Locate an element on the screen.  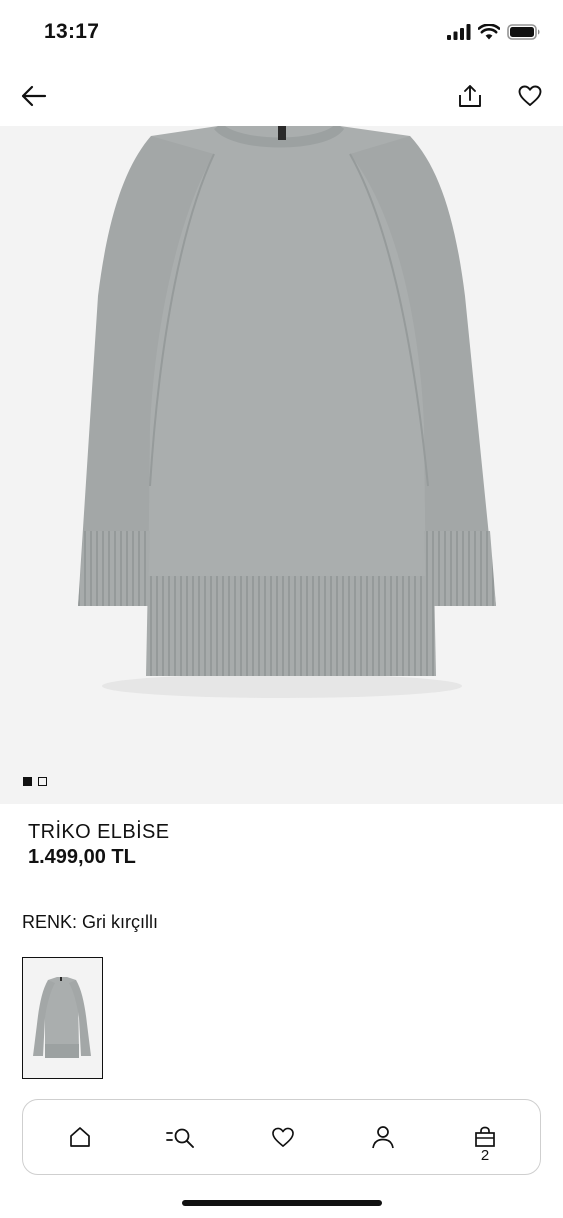
color-swatch-gray is located at coordinates (62, 1018).